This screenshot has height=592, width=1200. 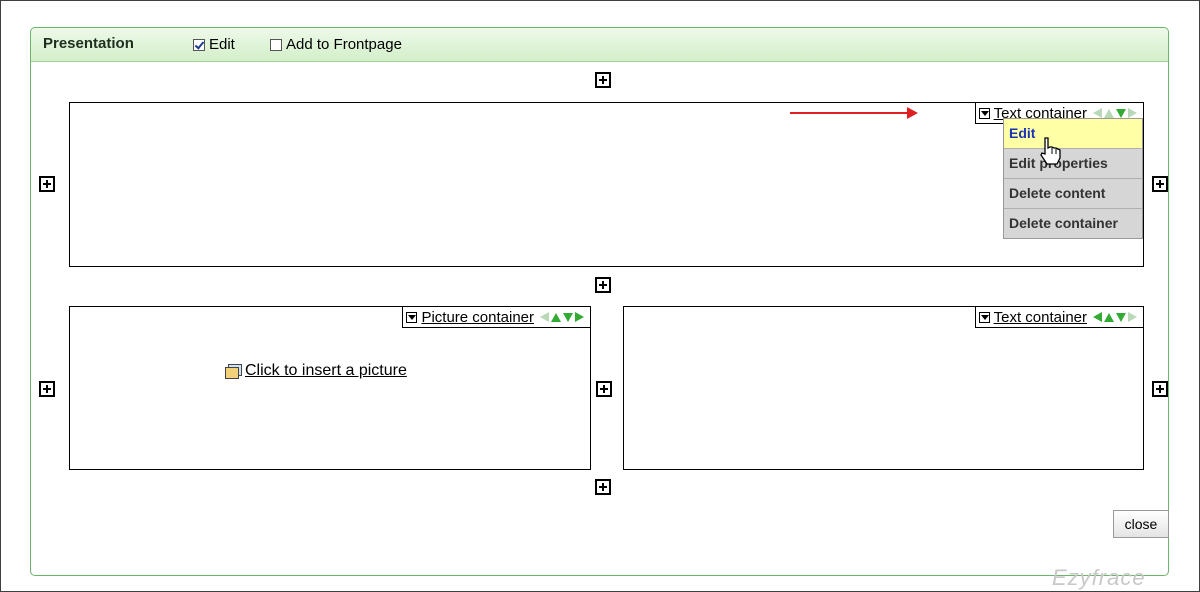 I want to click on insert-picture-label: Click to insert a picture, so click(x=326, y=371).